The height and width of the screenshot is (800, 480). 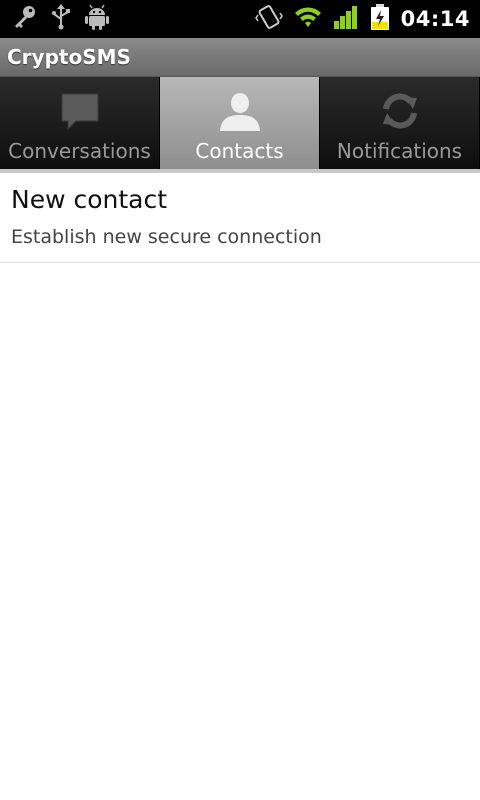 What do you see at coordinates (362, 19) in the screenshot?
I see `status-right-icons: 04:14` at bounding box center [362, 19].